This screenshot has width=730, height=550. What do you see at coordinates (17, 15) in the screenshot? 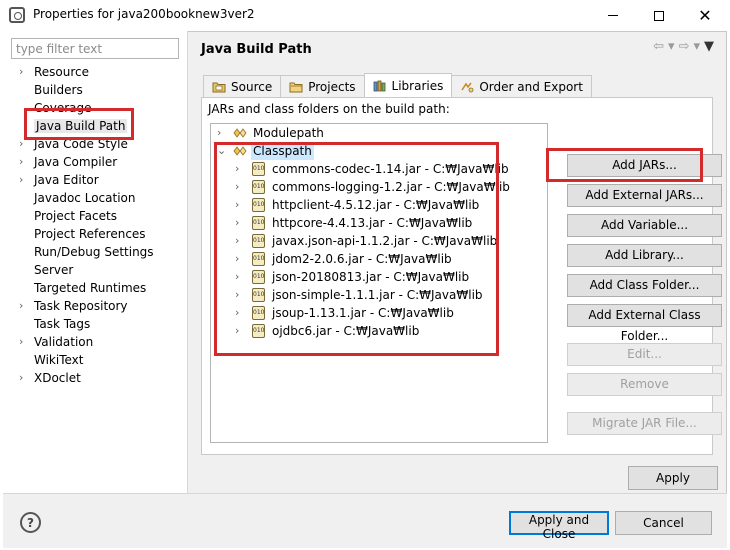
I see `properties-app-icon` at bounding box center [17, 15].